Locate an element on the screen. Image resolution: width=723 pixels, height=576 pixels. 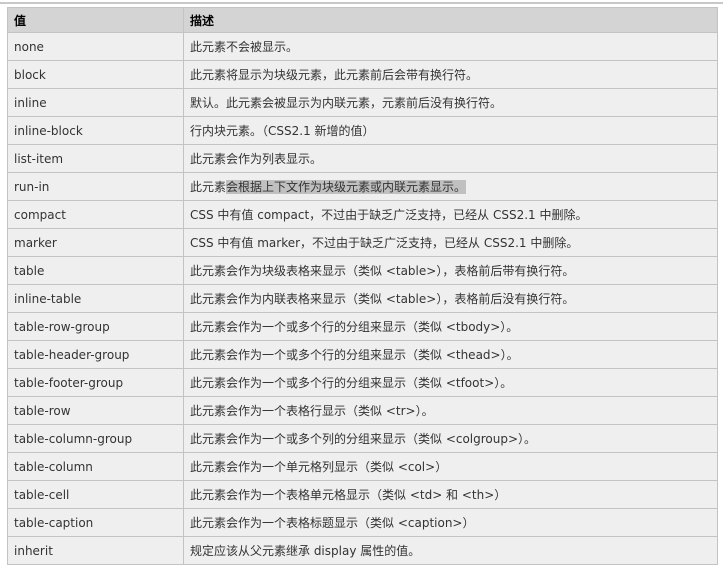
table-row: block 此元素将显示为块级元素，此元素前后会带有换行符。 is located at coordinates (362, 74).